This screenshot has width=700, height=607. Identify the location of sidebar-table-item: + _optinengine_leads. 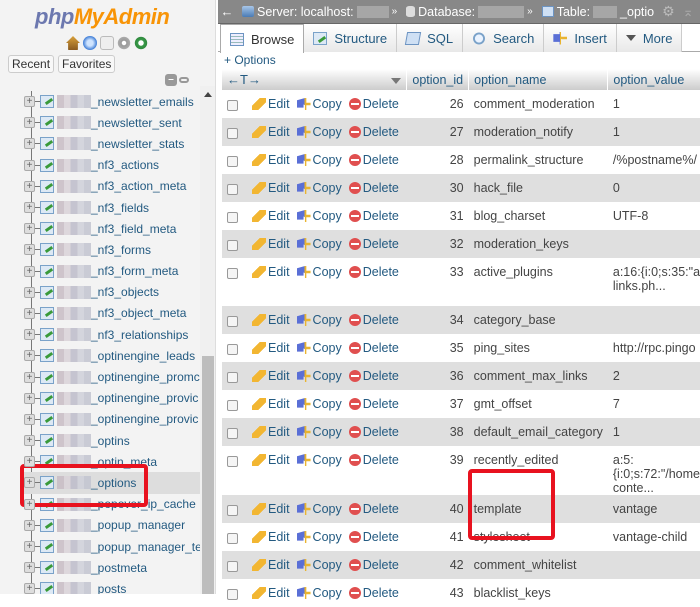
(112, 355).